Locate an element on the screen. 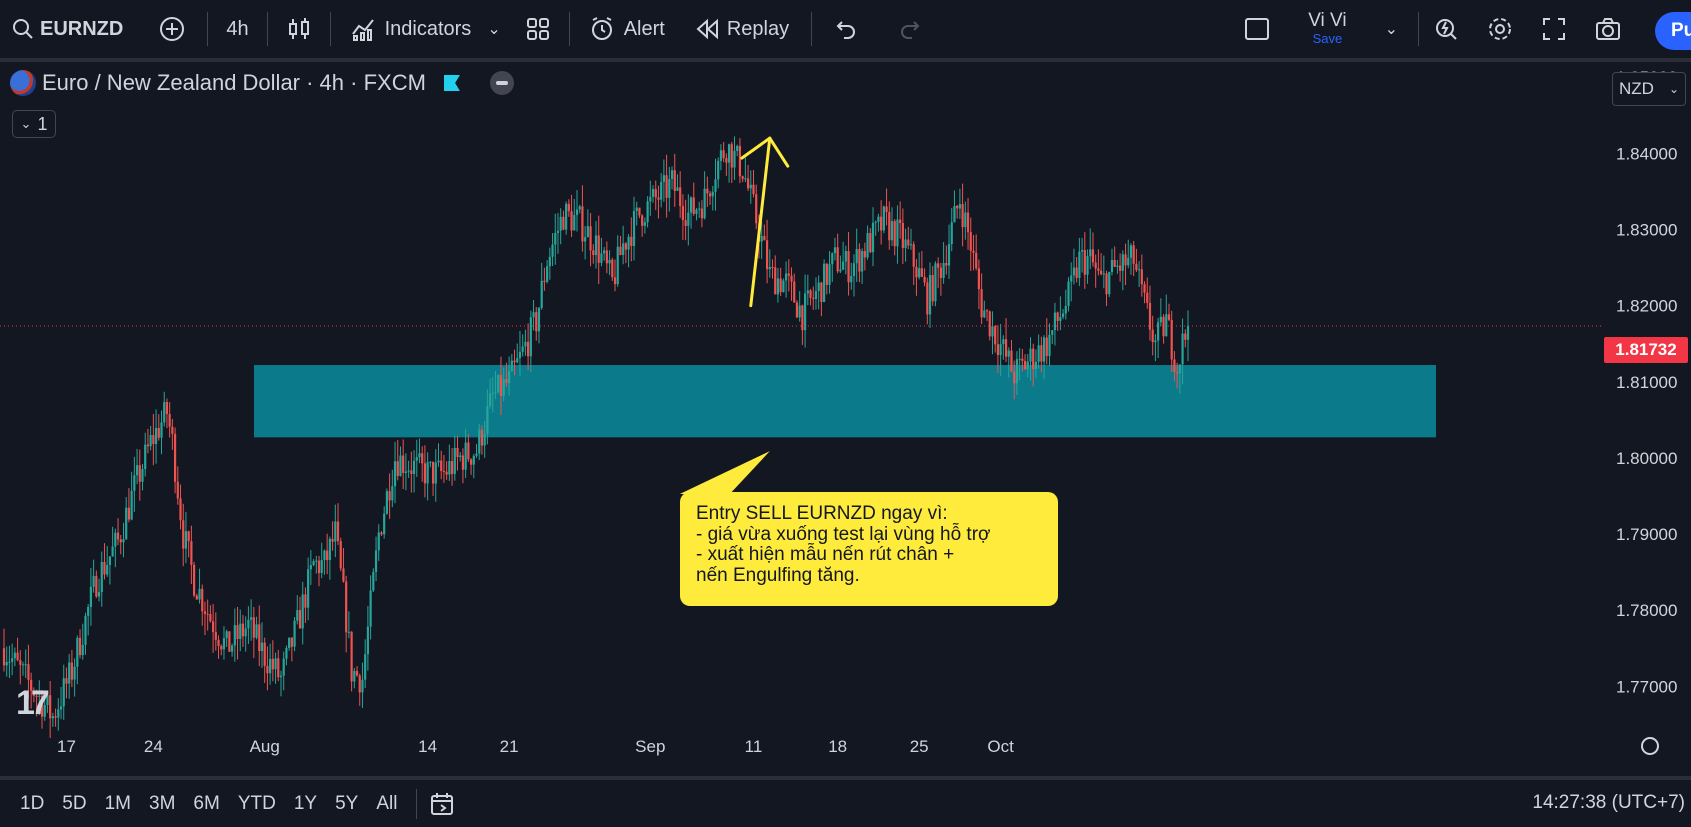 The width and height of the screenshot is (1691, 827). quick-search-button is located at coordinates (1446, 29).